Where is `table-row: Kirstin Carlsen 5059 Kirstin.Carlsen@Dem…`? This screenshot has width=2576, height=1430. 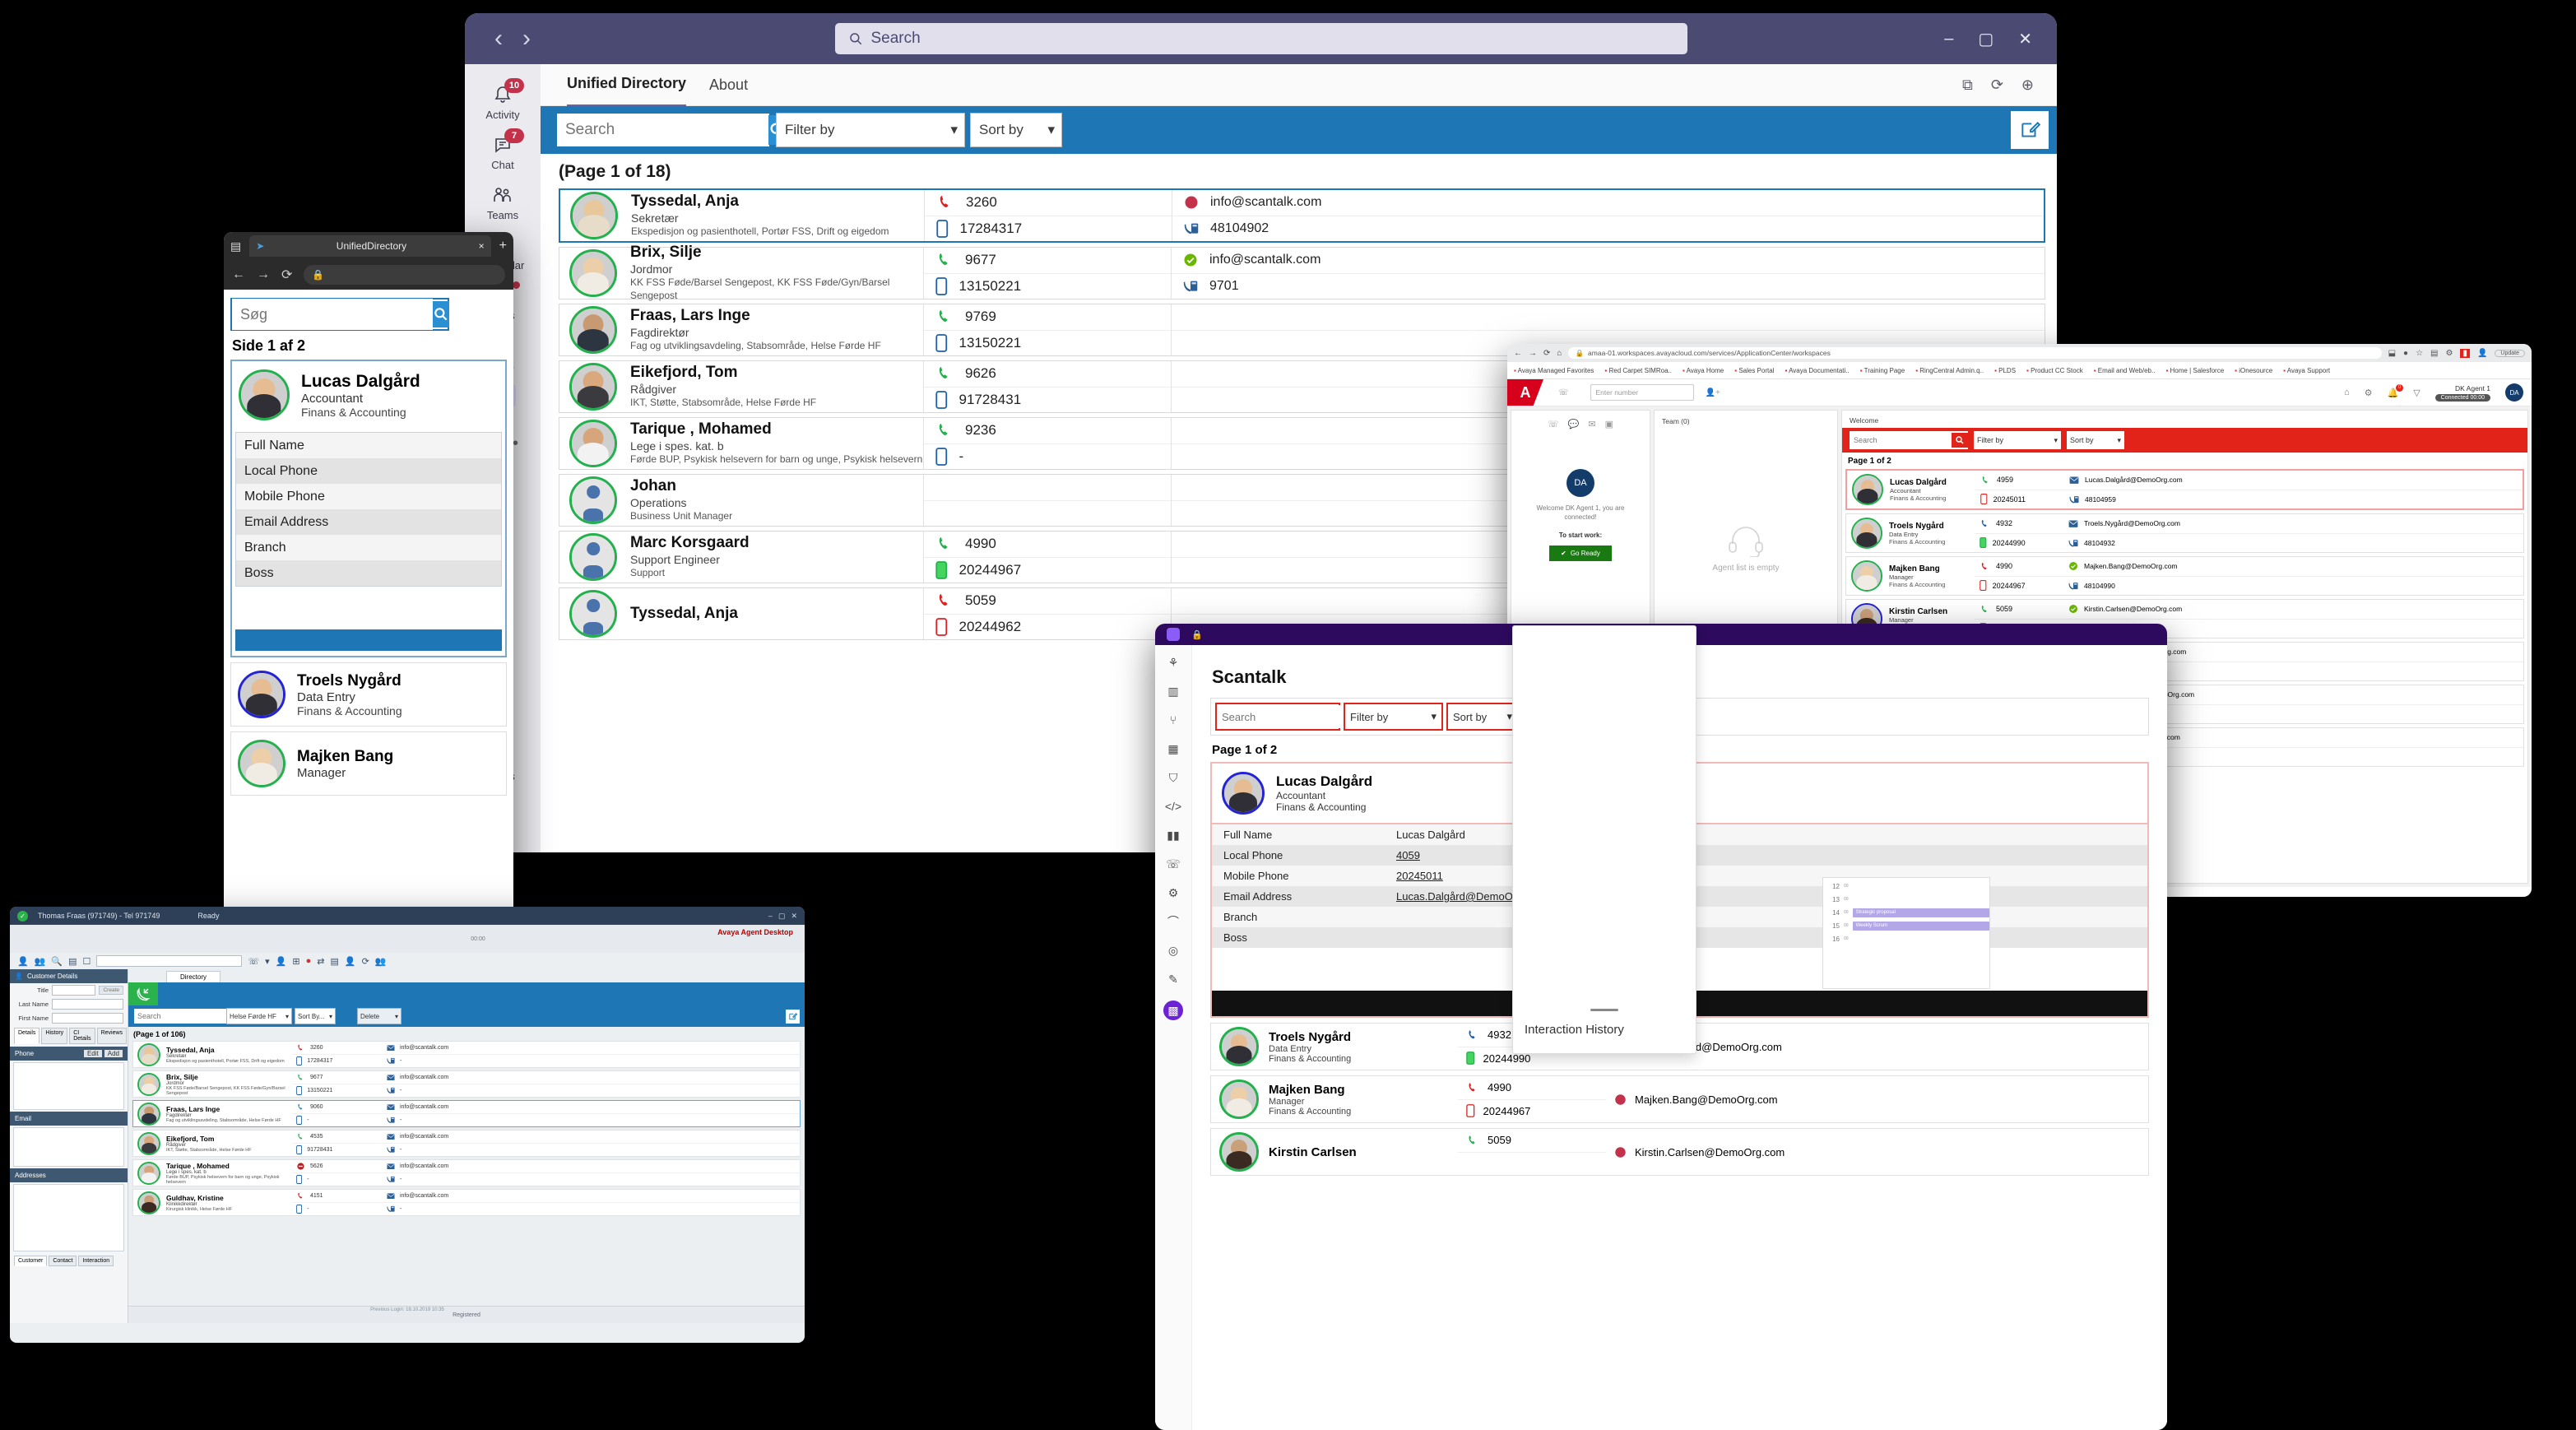 table-row: Kirstin Carlsen 5059 Kirstin.Carlsen@Dem… is located at coordinates (1680, 1152).